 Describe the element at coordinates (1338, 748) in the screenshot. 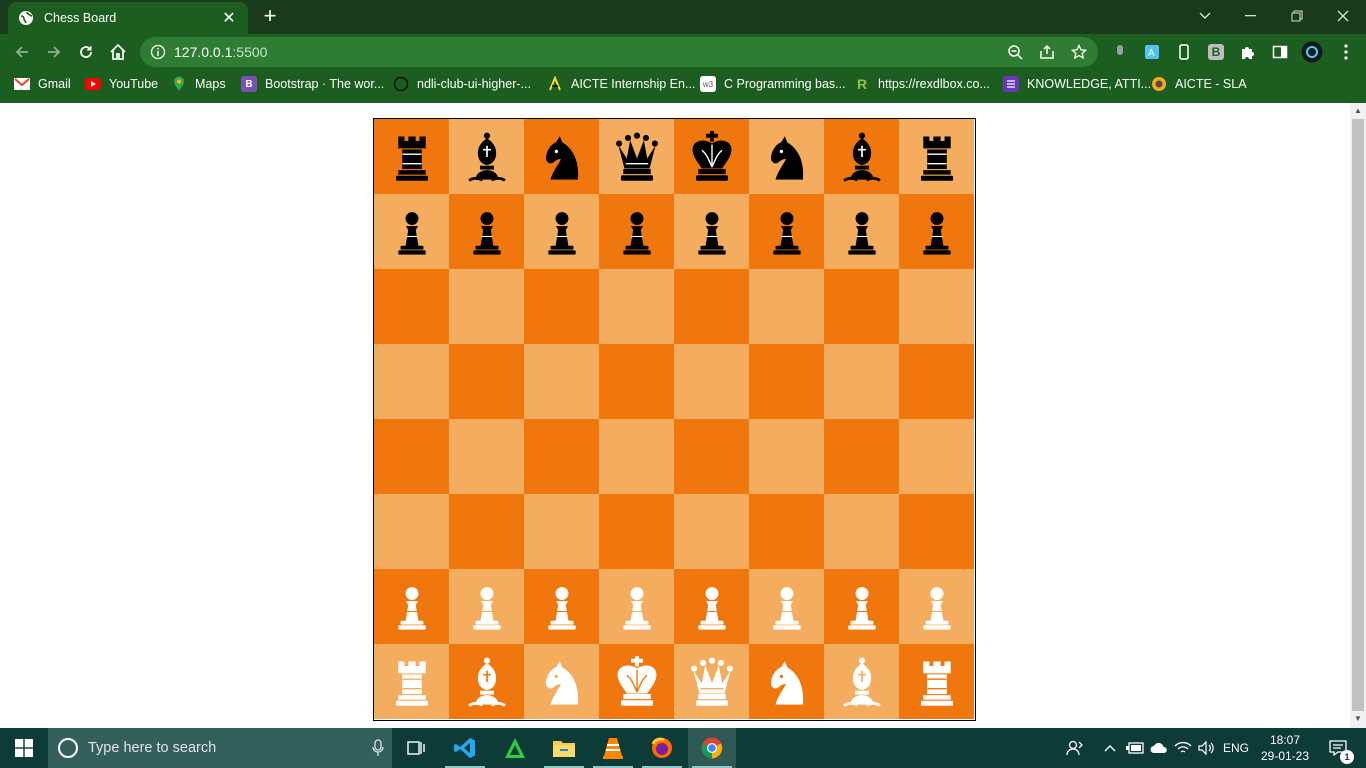

I see `notifications-icon: 1` at that location.